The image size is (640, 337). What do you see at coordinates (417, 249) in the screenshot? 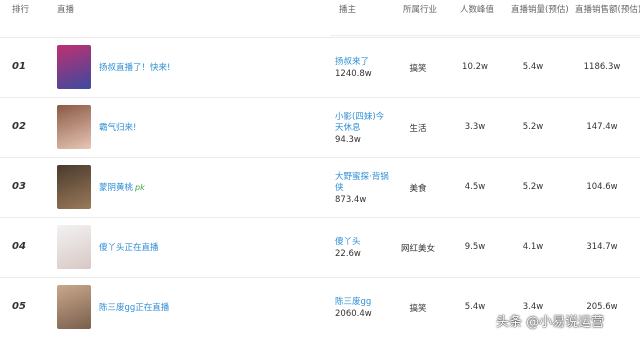
I see `industry-cell: 网红美女` at bounding box center [417, 249].